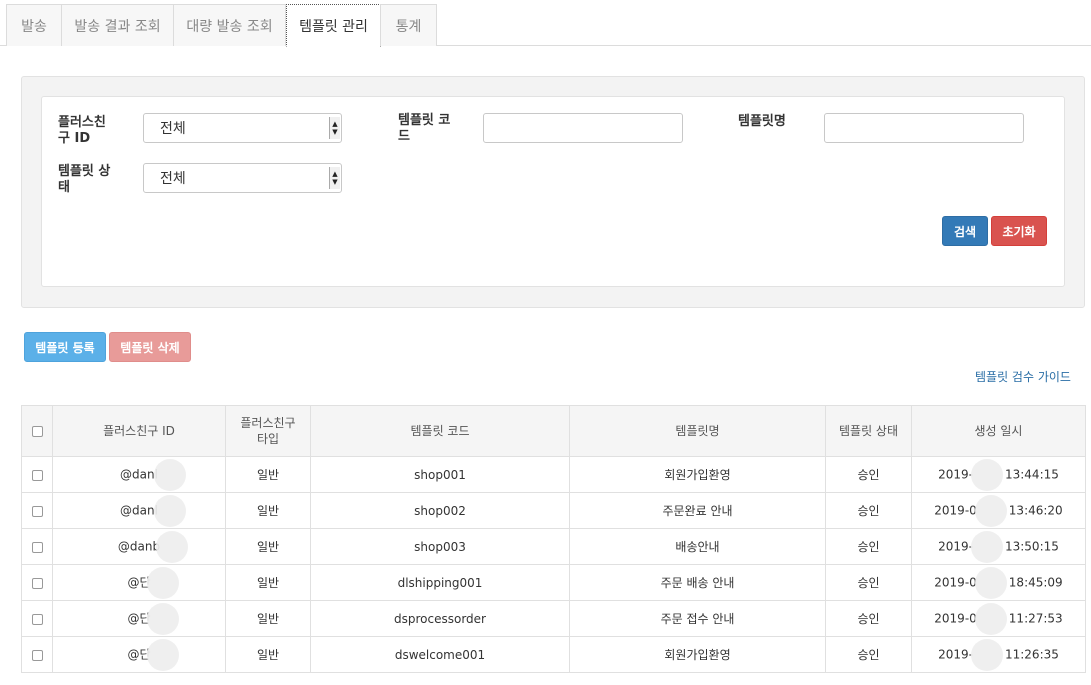 The height and width of the screenshot is (685, 1091). What do you see at coordinates (924, 128) in the screenshot?
I see `template-name-input` at bounding box center [924, 128].